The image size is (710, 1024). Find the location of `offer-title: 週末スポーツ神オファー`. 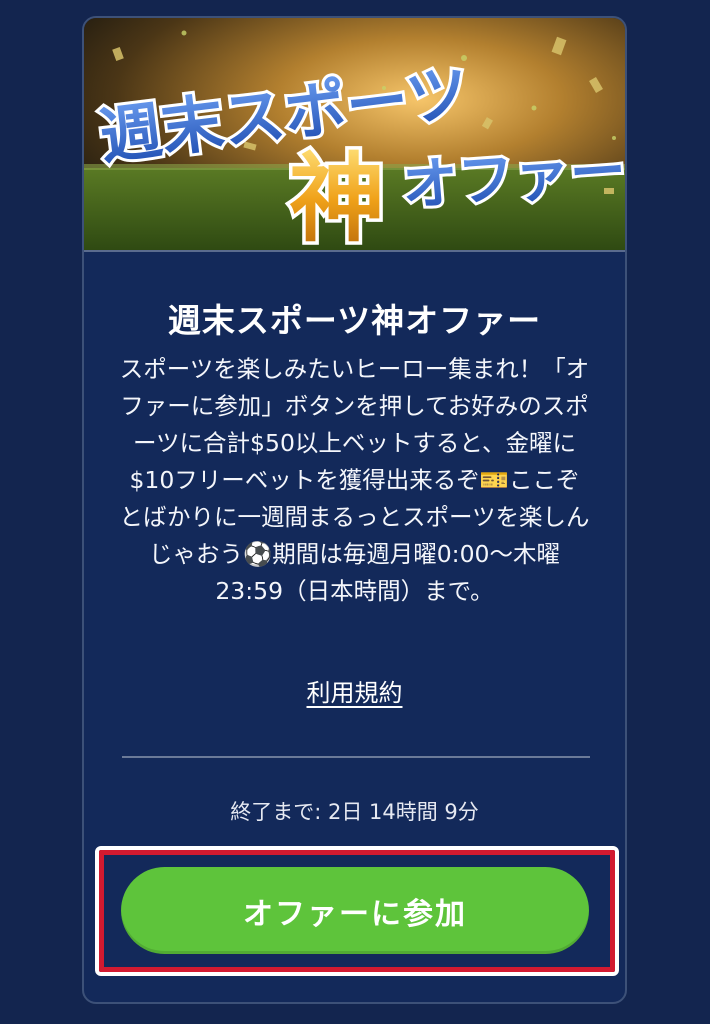

offer-title: 週末スポーツ神オファー is located at coordinates (354, 320).